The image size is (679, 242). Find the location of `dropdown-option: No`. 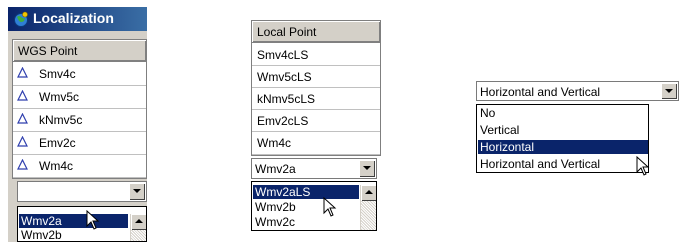

dropdown-option: No is located at coordinates (563, 113).